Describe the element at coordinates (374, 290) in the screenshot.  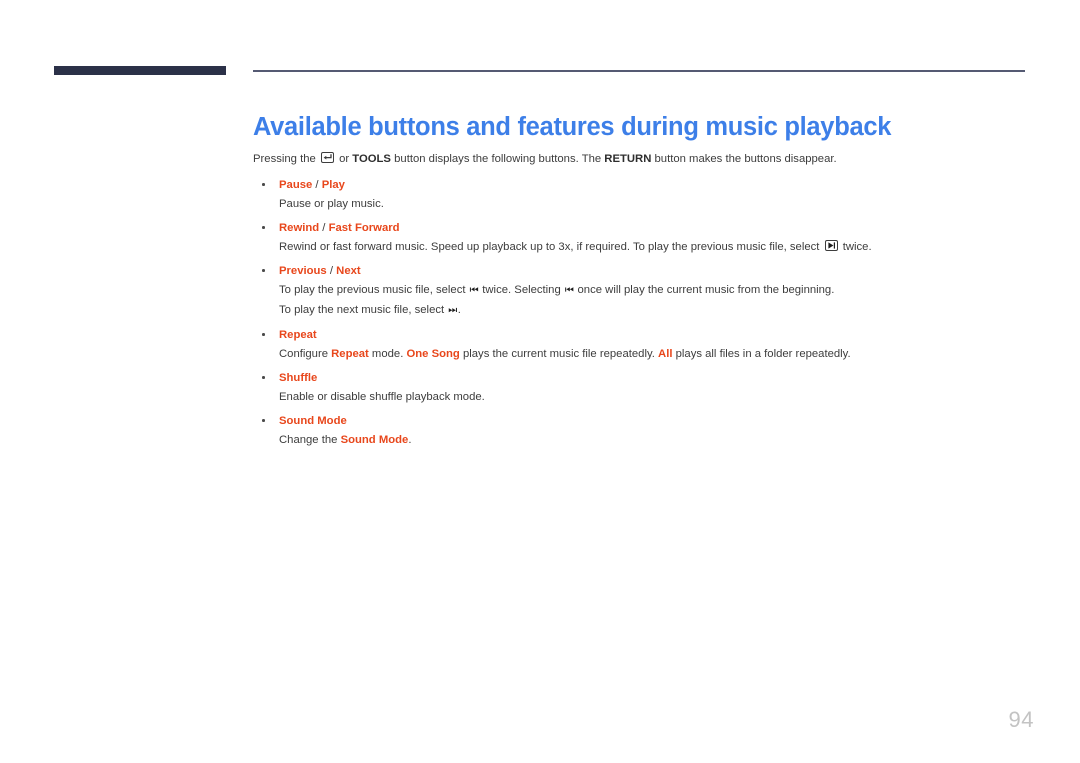
I see `description-prefix: To play the previous music file, select` at that location.